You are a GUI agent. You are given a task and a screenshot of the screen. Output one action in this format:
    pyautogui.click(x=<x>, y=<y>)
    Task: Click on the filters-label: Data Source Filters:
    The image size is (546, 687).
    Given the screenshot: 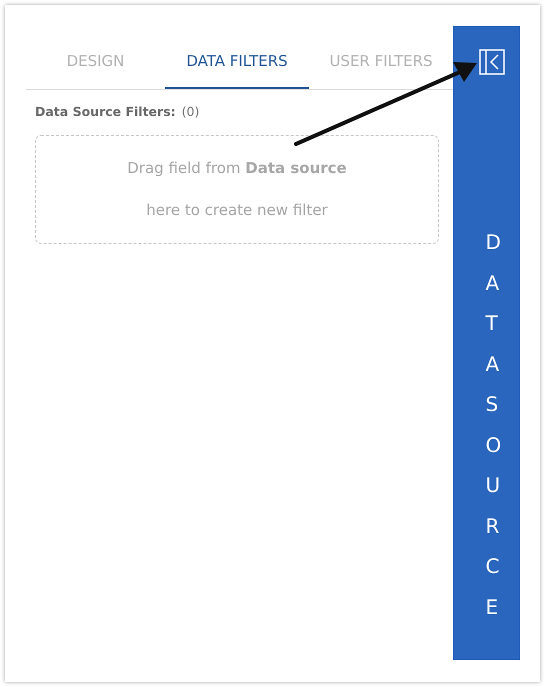 What is the action you would take?
    pyautogui.click(x=105, y=111)
    